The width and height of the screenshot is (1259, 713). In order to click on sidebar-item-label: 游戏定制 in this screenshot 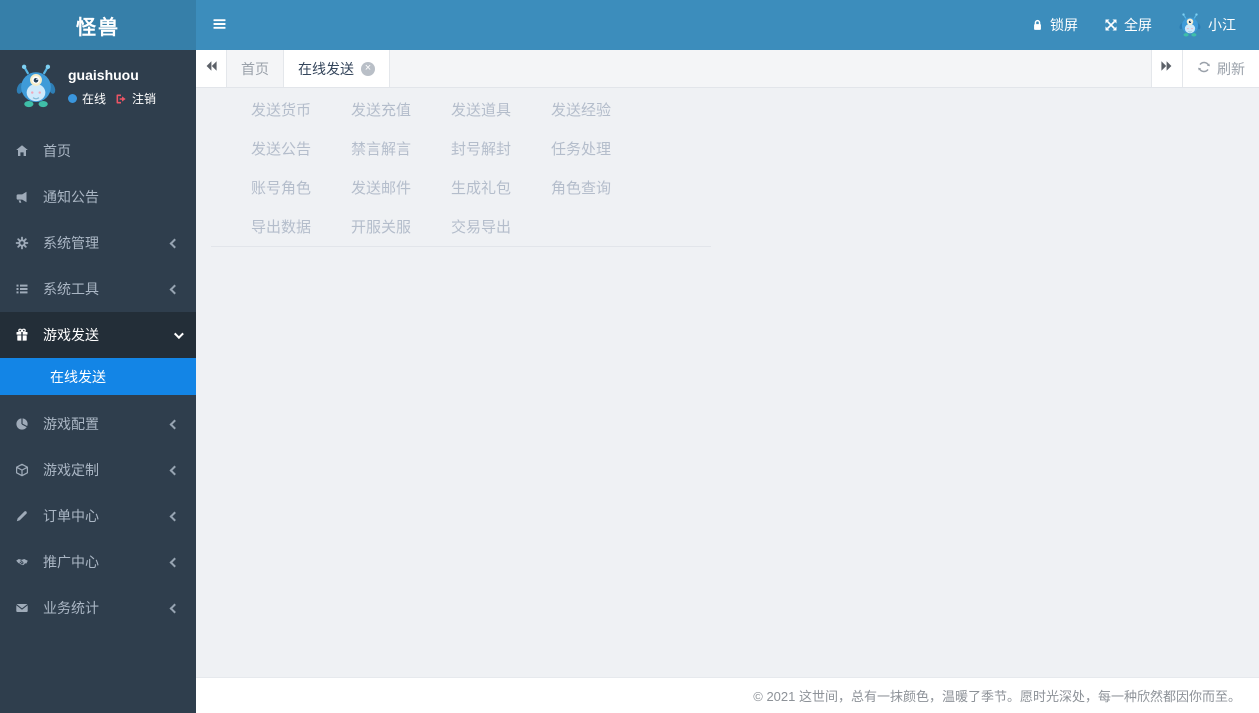, I will do `click(71, 470)`.